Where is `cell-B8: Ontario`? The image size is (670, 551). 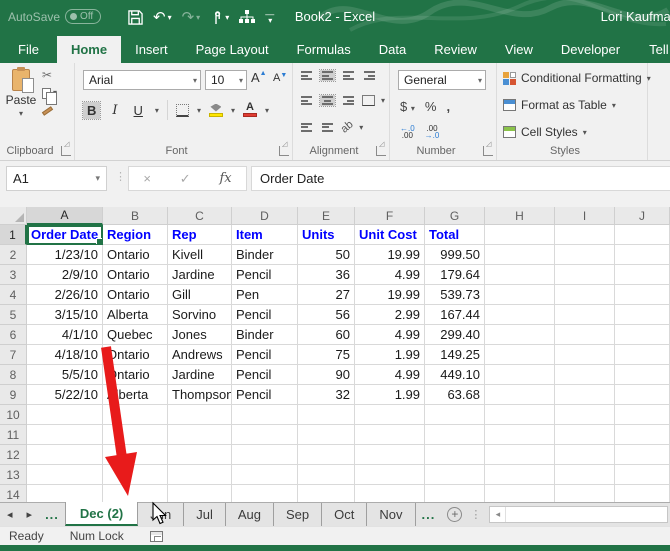
cell-B8: Ontario is located at coordinates (135, 375).